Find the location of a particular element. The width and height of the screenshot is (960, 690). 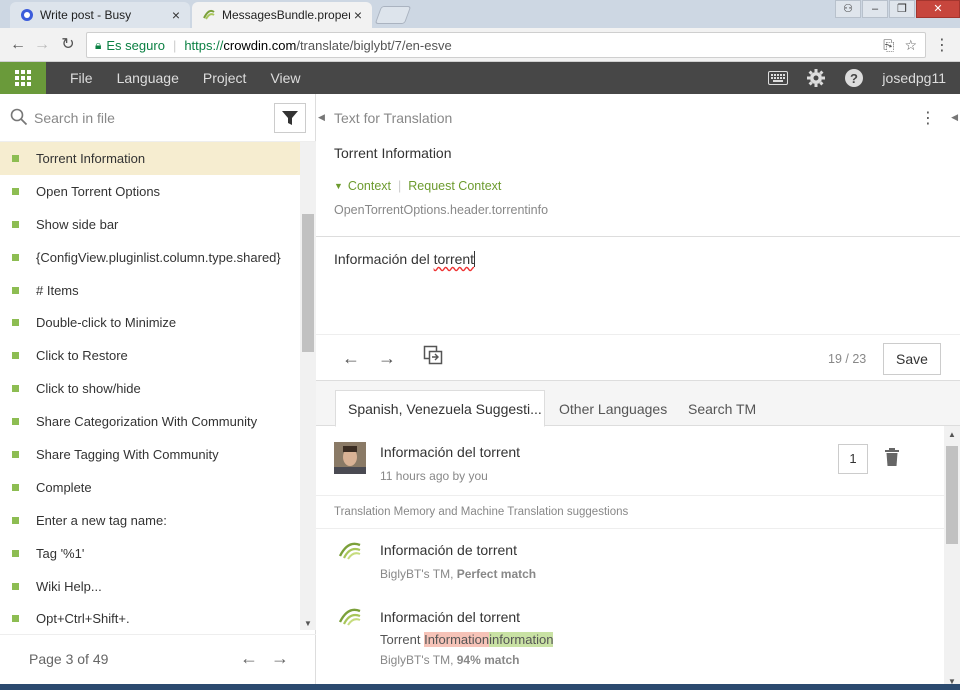

tab-other-languages: Other Languages is located at coordinates (613, 408).